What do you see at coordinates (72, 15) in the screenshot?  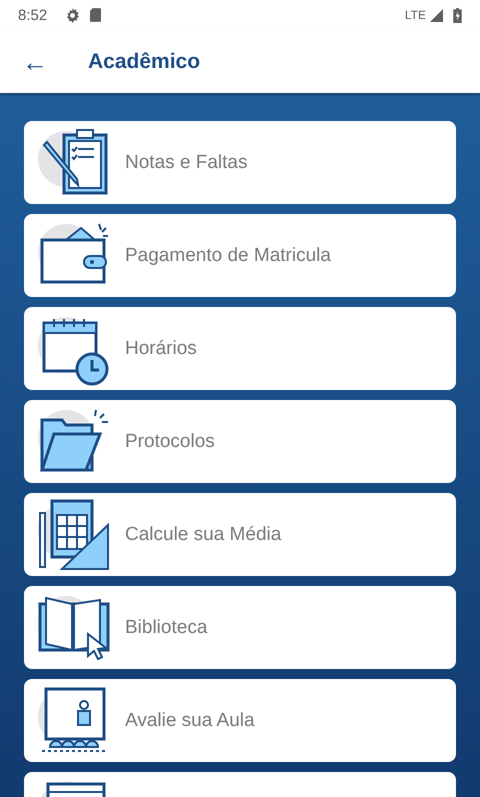 I see `gear-icon` at bounding box center [72, 15].